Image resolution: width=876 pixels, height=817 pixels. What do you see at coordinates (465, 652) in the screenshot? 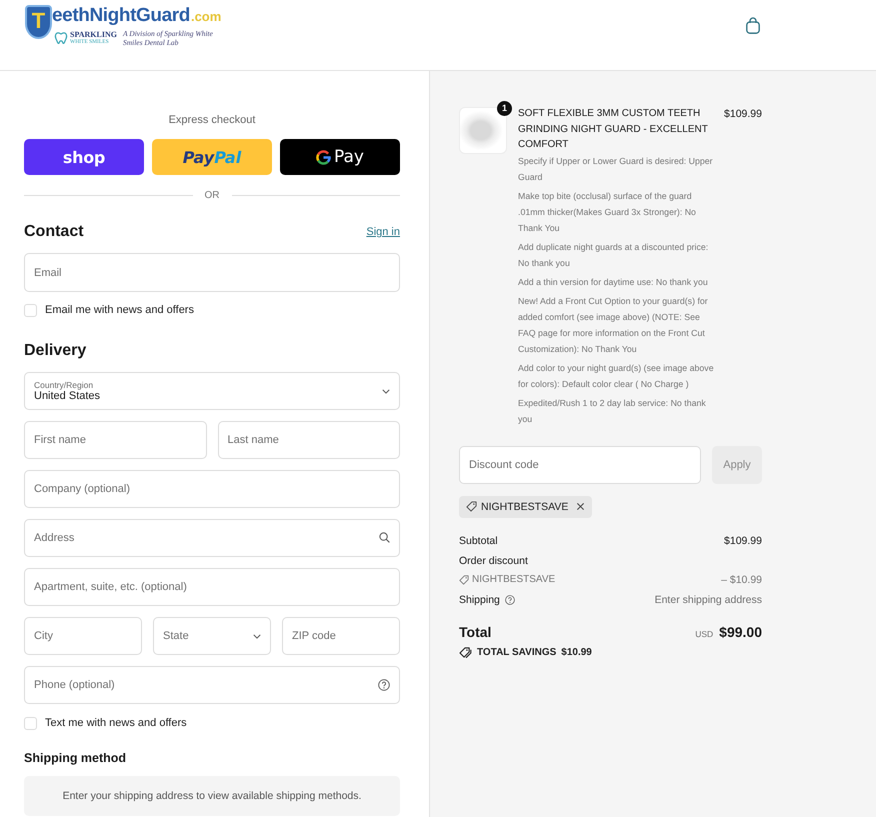
I see `tags-icon` at bounding box center [465, 652].